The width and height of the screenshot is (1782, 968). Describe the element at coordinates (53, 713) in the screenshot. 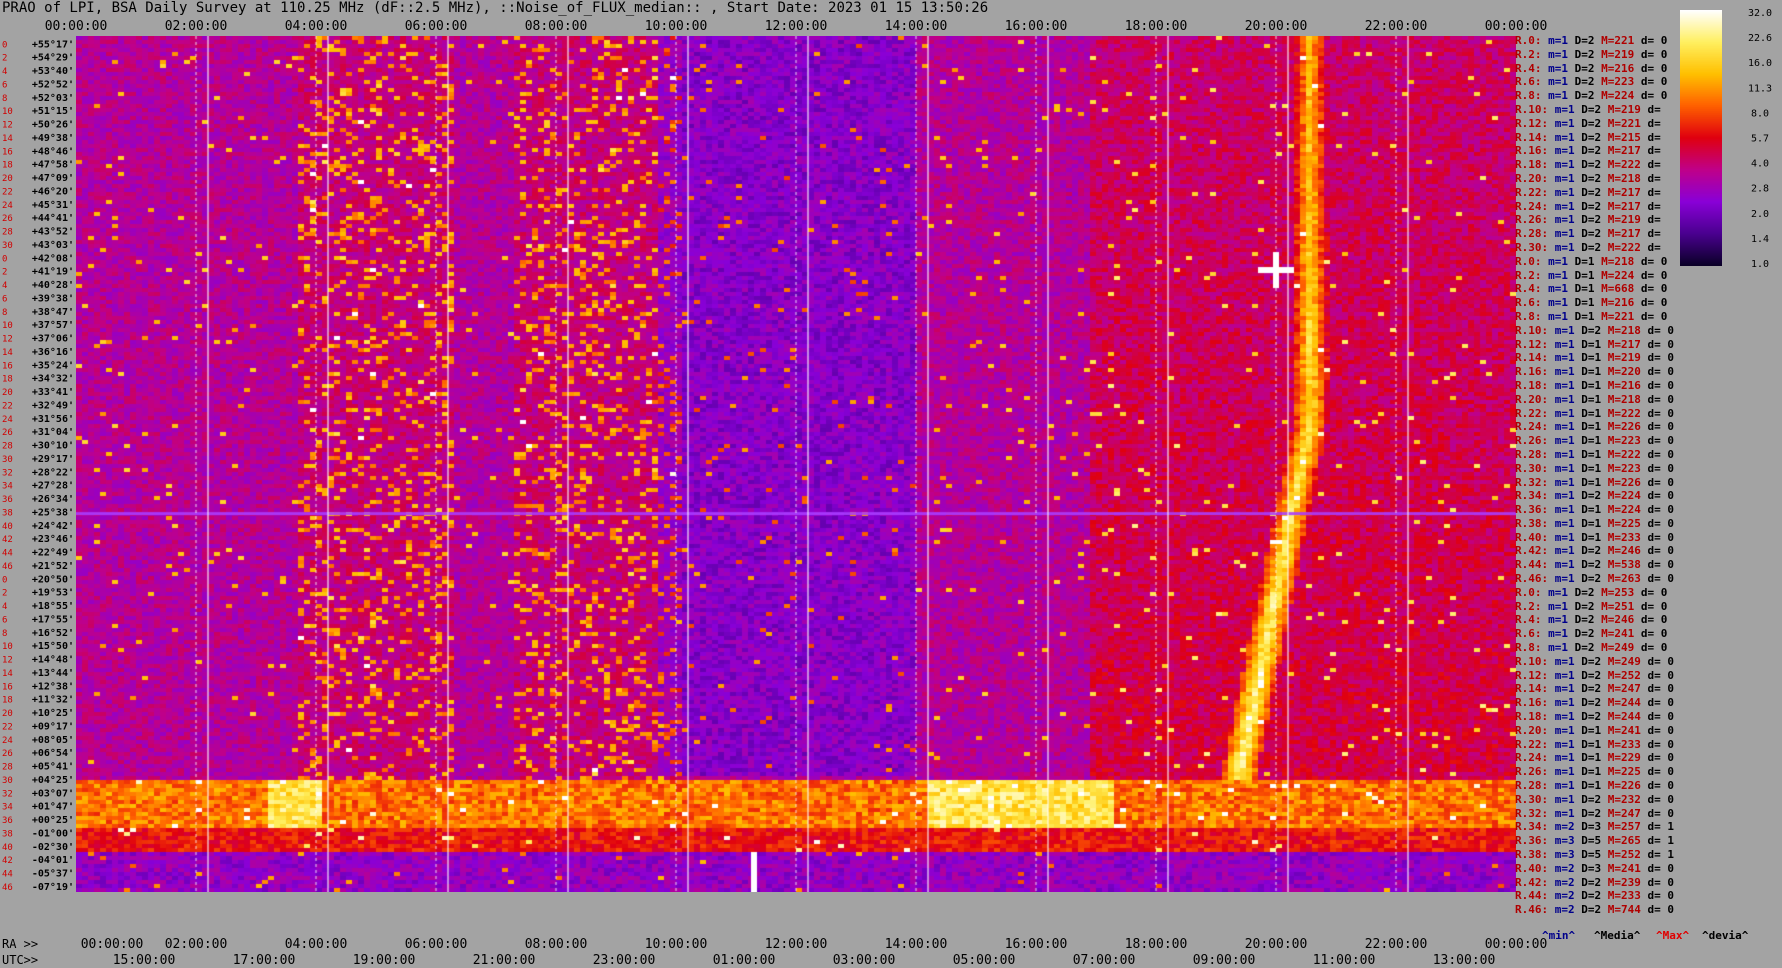

I see `dec-label: +10°25'` at that location.